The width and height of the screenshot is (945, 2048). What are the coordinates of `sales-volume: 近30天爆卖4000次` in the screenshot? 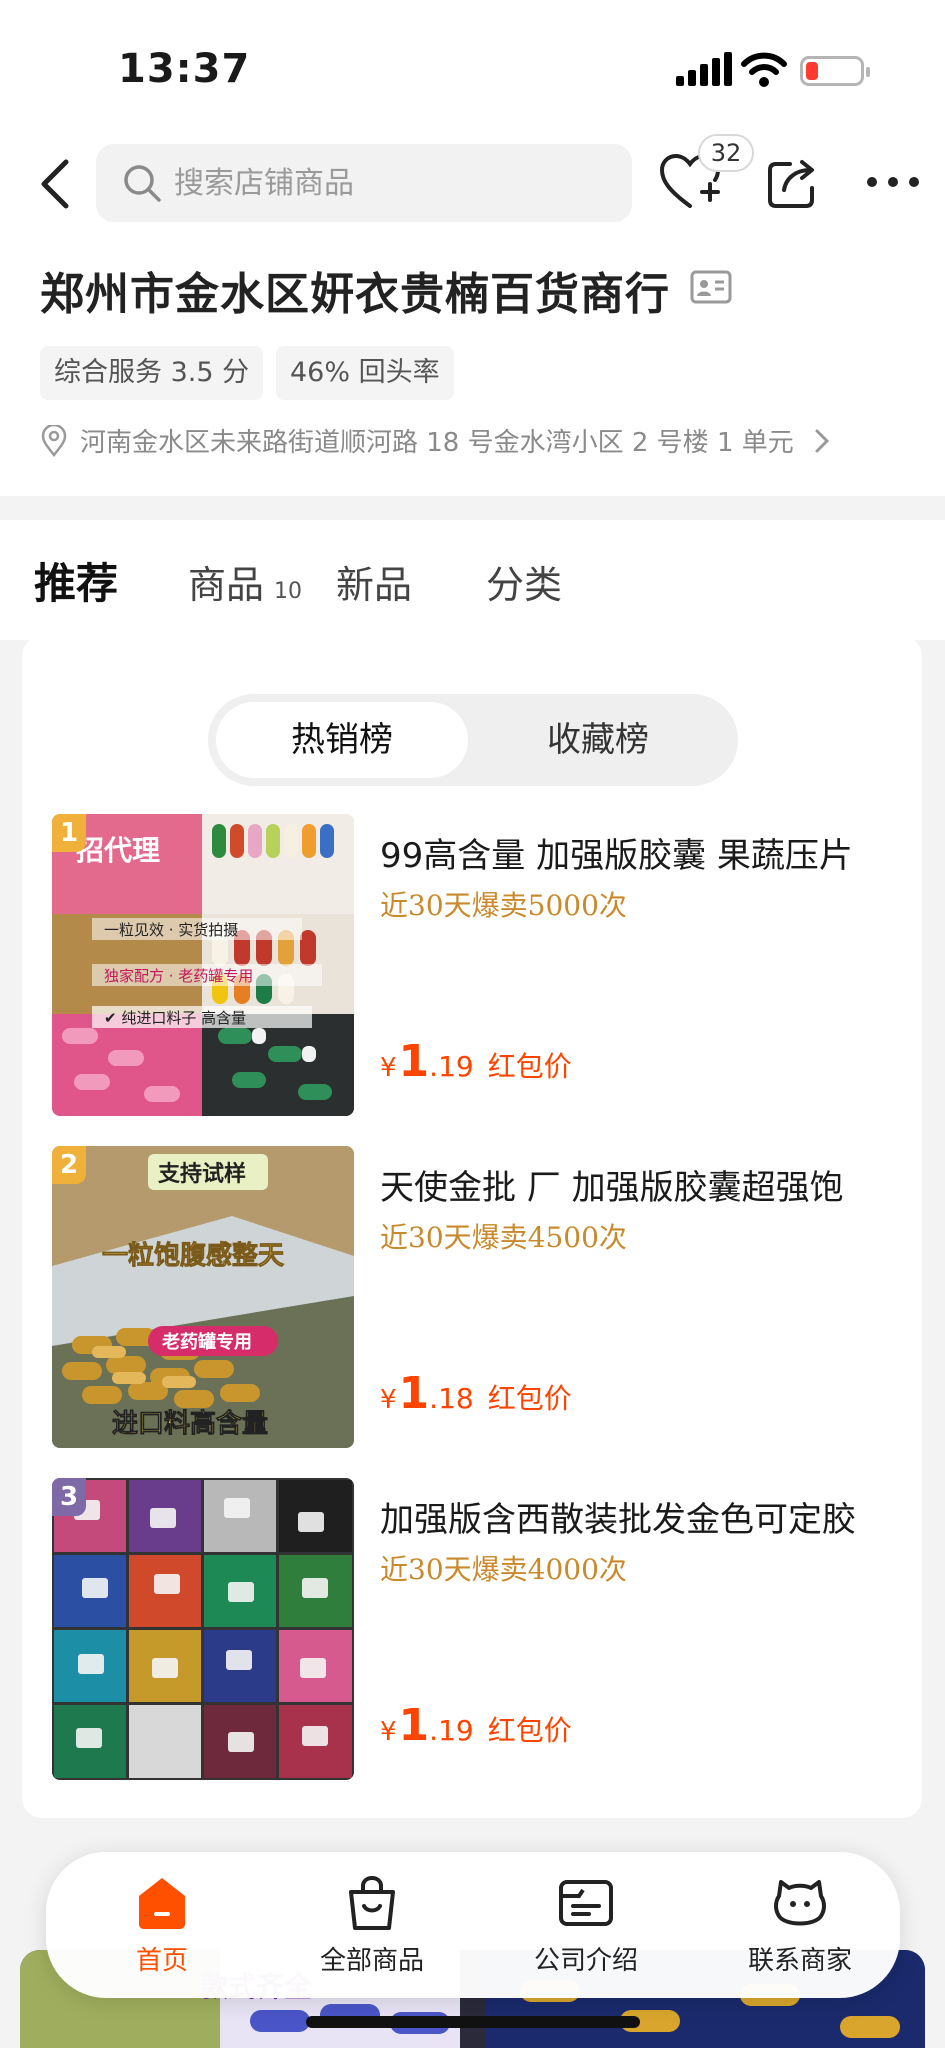 It's located at (503, 1569).